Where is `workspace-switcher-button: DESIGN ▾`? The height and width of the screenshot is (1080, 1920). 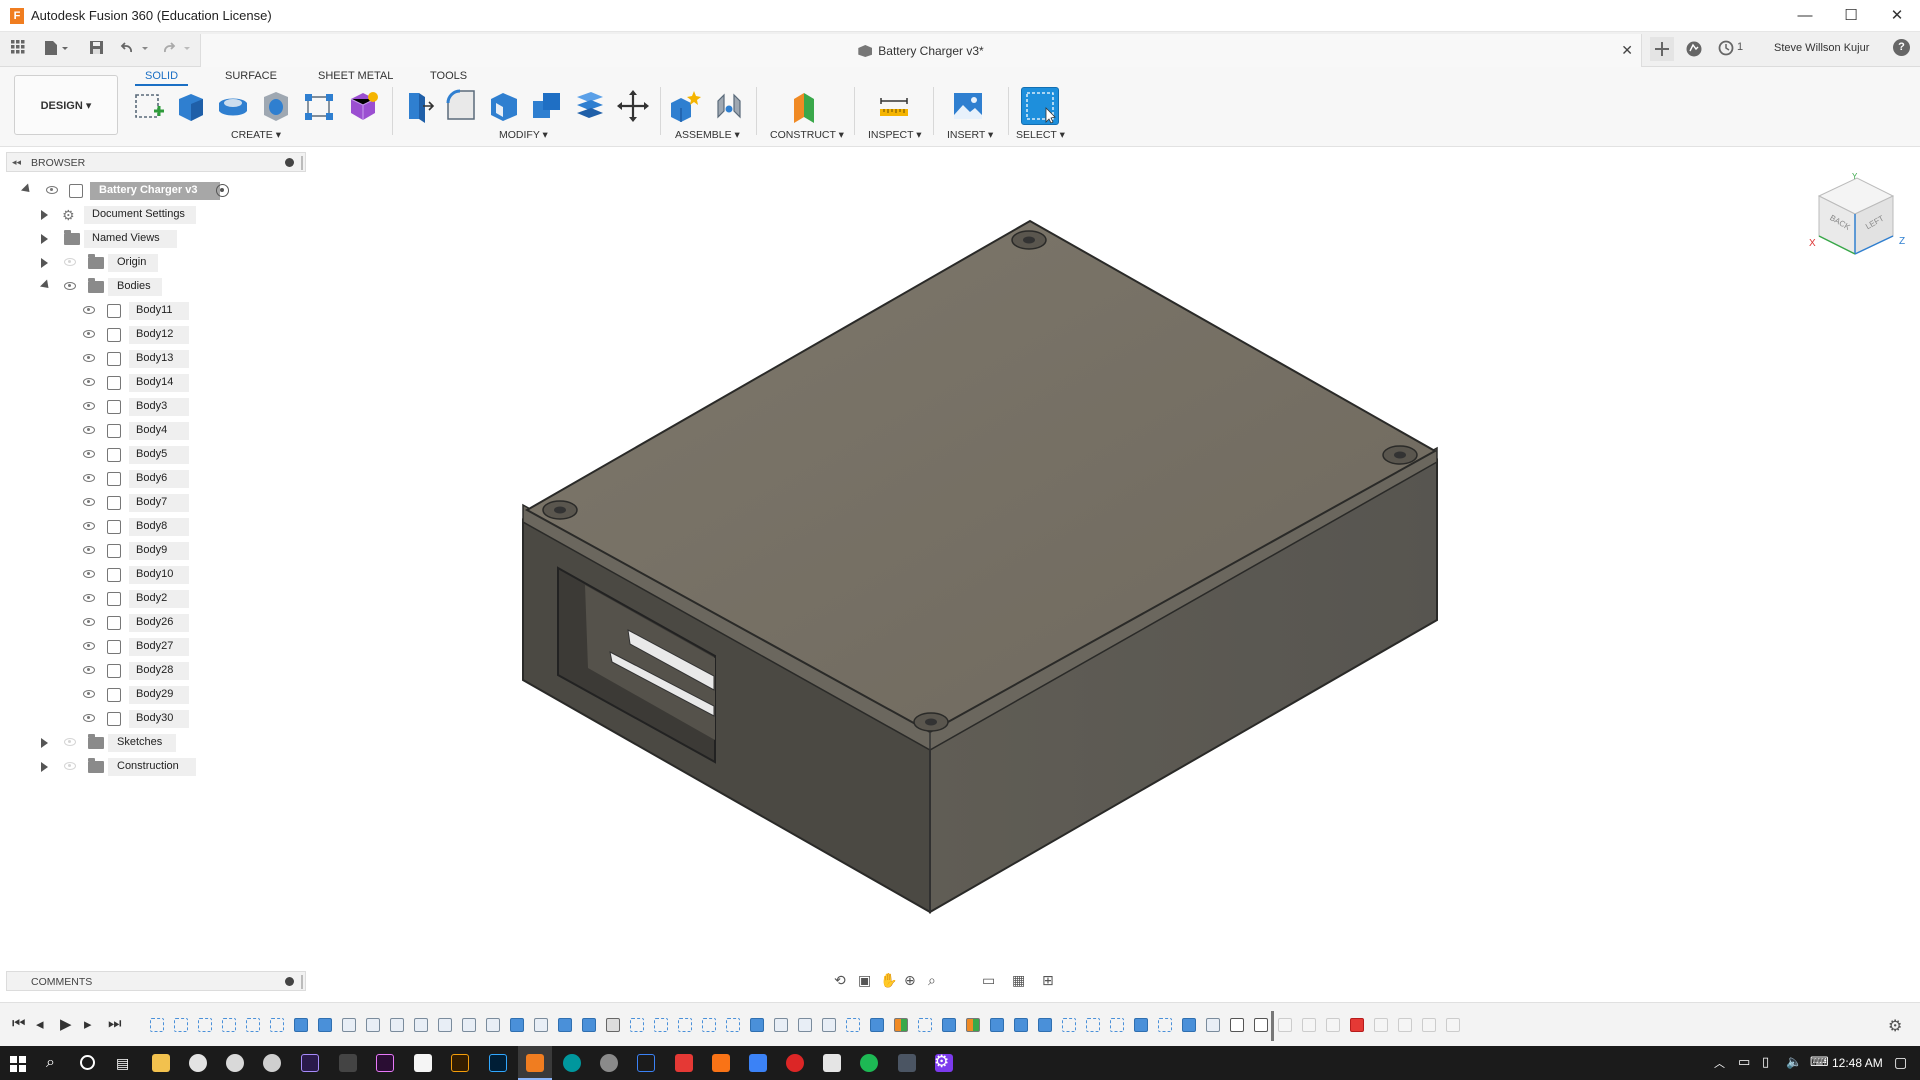 workspace-switcher-button: DESIGN ▾ is located at coordinates (66, 105).